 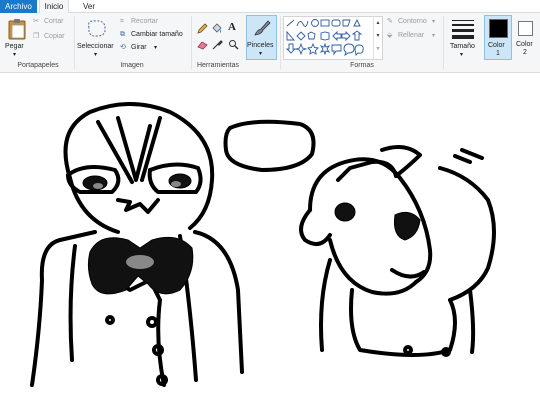 I want to click on fill-bucket-icon, so click(x=216, y=28).